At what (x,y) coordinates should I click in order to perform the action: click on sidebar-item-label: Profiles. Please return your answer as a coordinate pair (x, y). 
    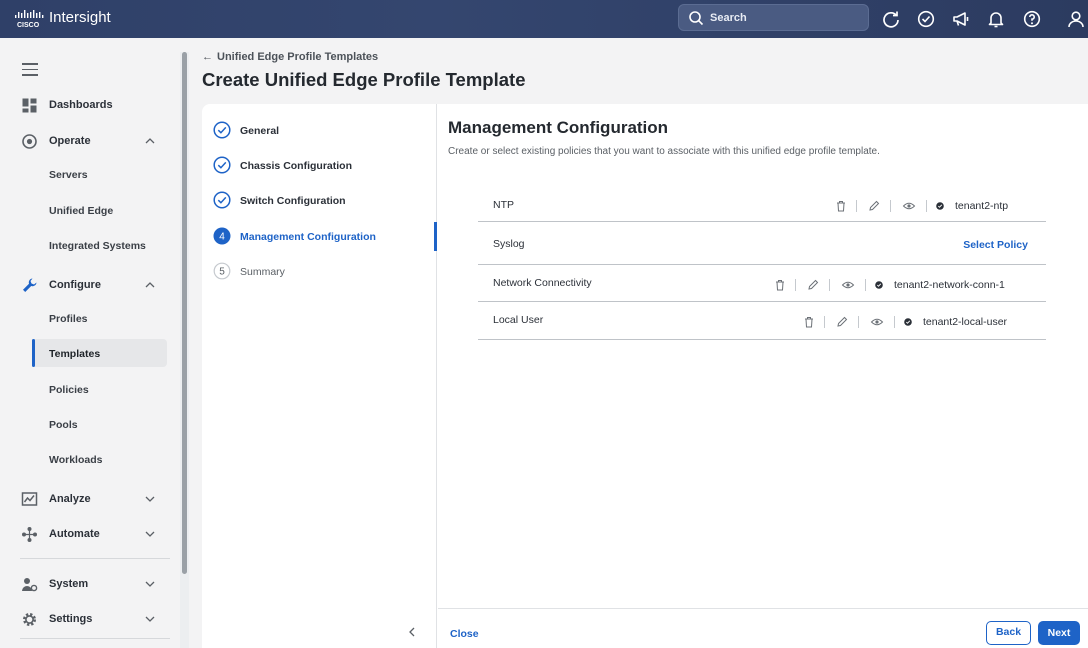
    Looking at the image, I should click on (68, 319).